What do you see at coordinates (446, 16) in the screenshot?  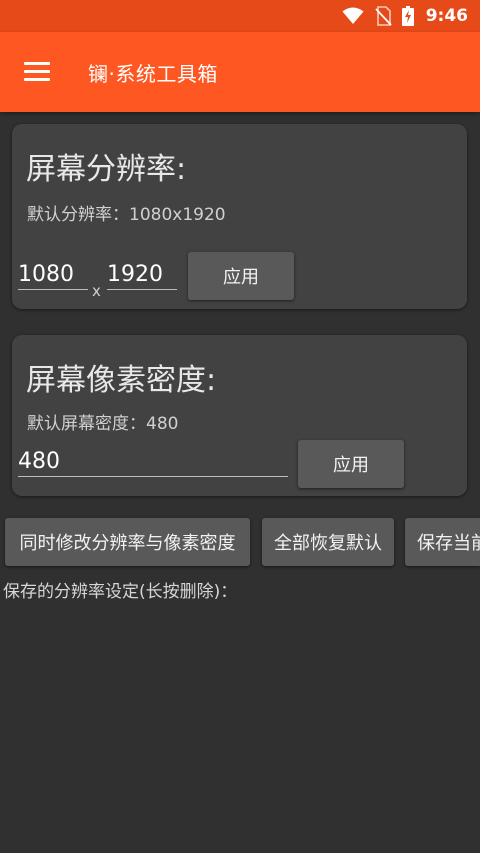 I see `status-time: 9:46` at bounding box center [446, 16].